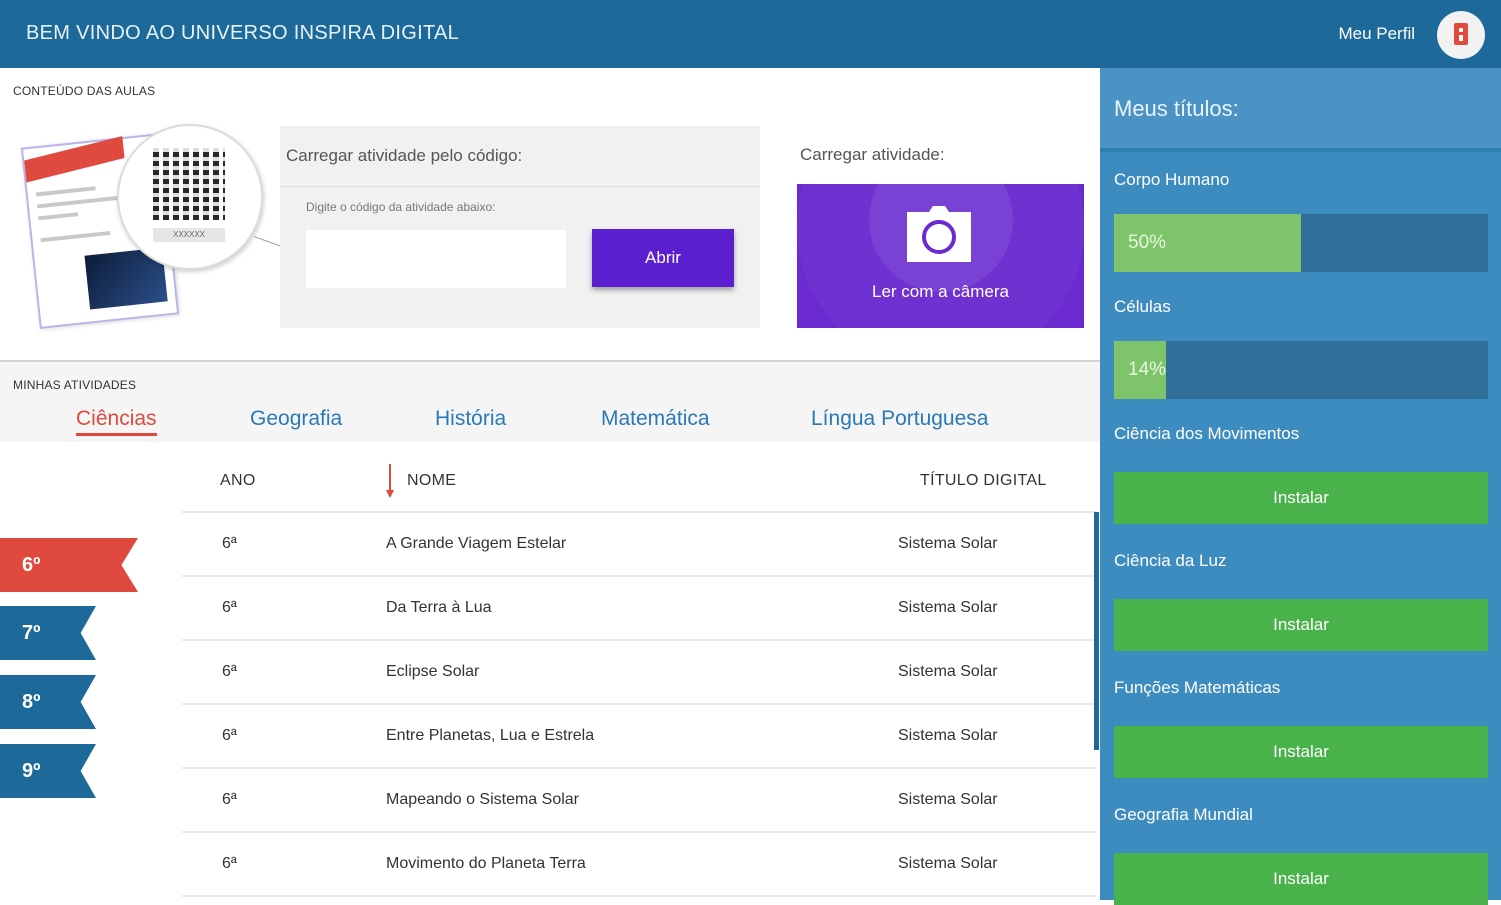 The image size is (1501, 905). I want to click on sort-down-icon, so click(390, 481).